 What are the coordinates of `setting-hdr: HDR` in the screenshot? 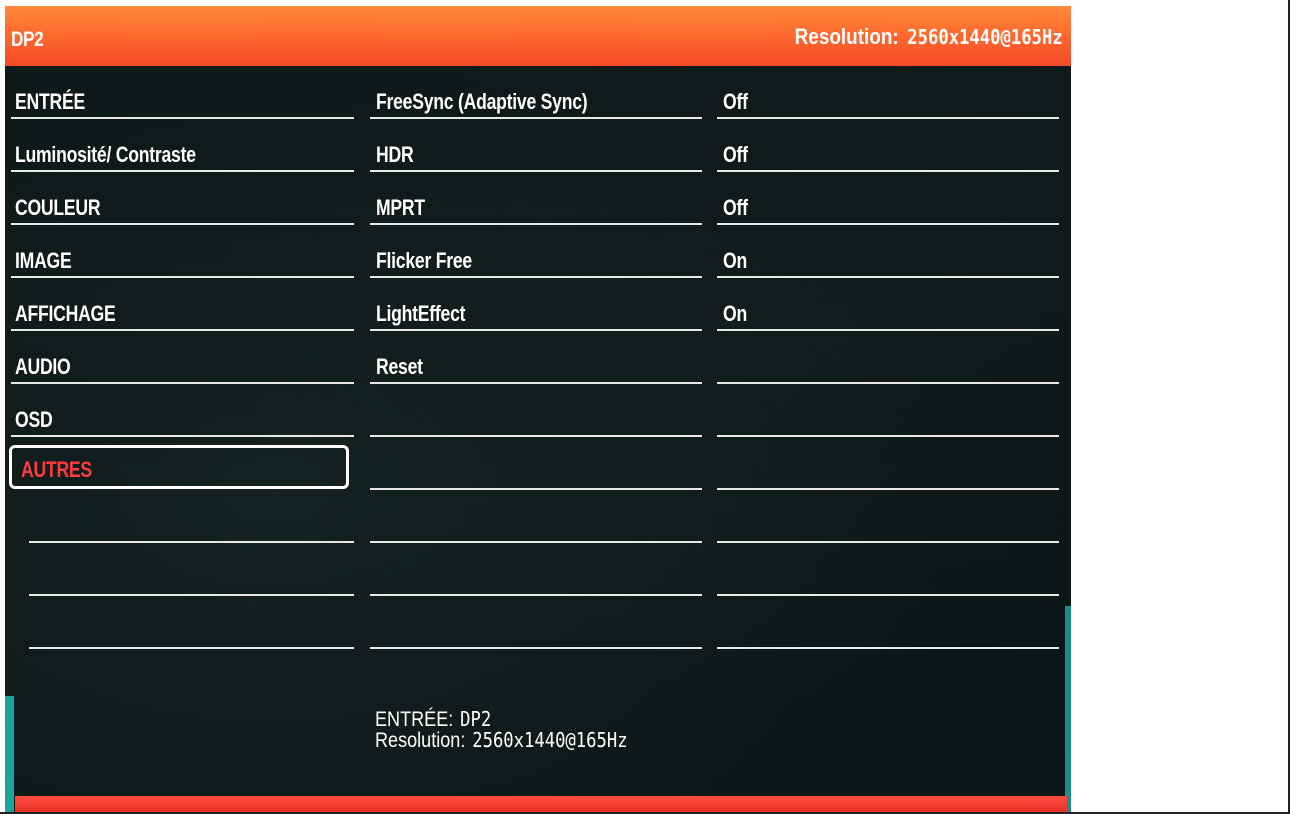 It's located at (536, 145).